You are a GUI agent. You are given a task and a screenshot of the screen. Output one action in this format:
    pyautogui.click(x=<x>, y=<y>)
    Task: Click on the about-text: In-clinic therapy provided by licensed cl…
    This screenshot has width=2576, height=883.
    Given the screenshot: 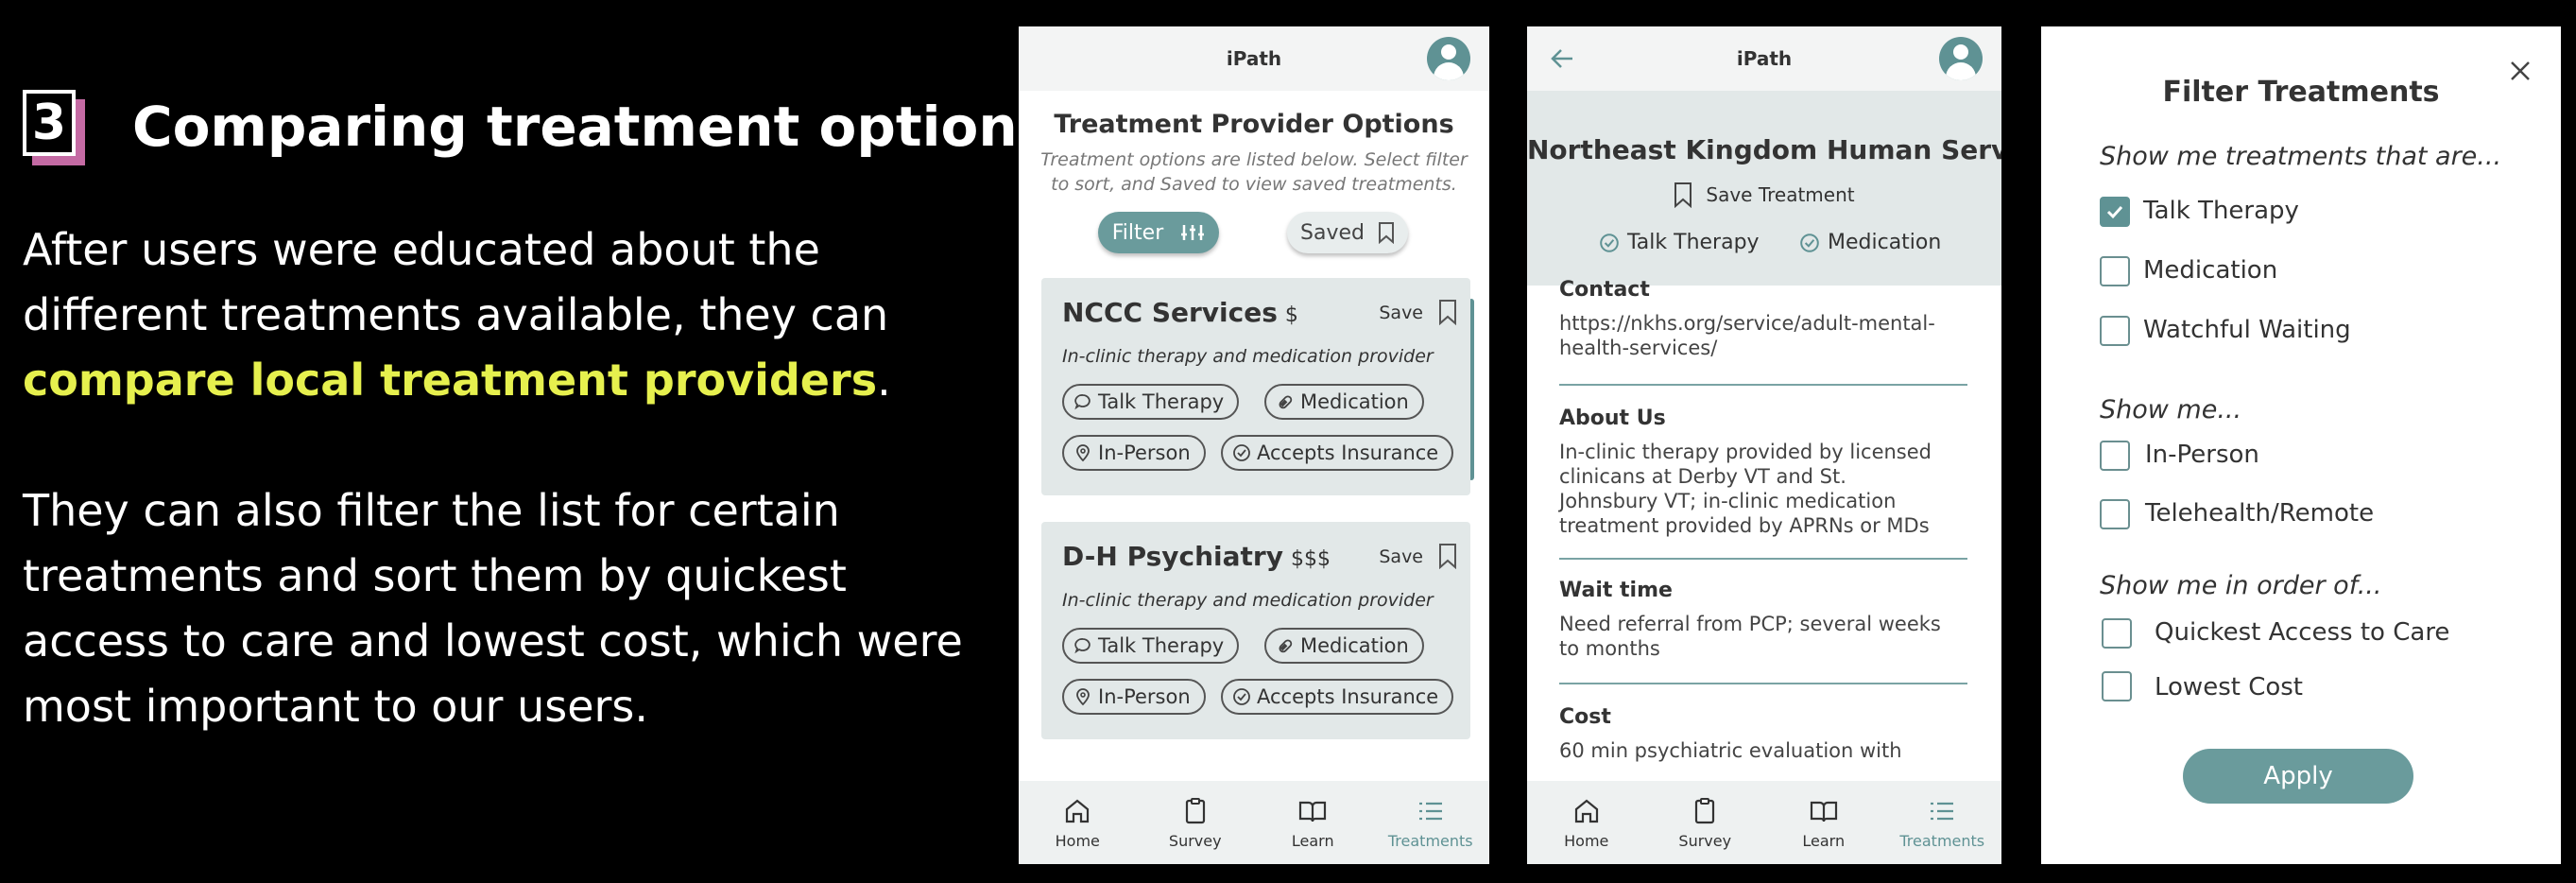 What is the action you would take?
    pyautogui.click(x=1745, y=489)
    